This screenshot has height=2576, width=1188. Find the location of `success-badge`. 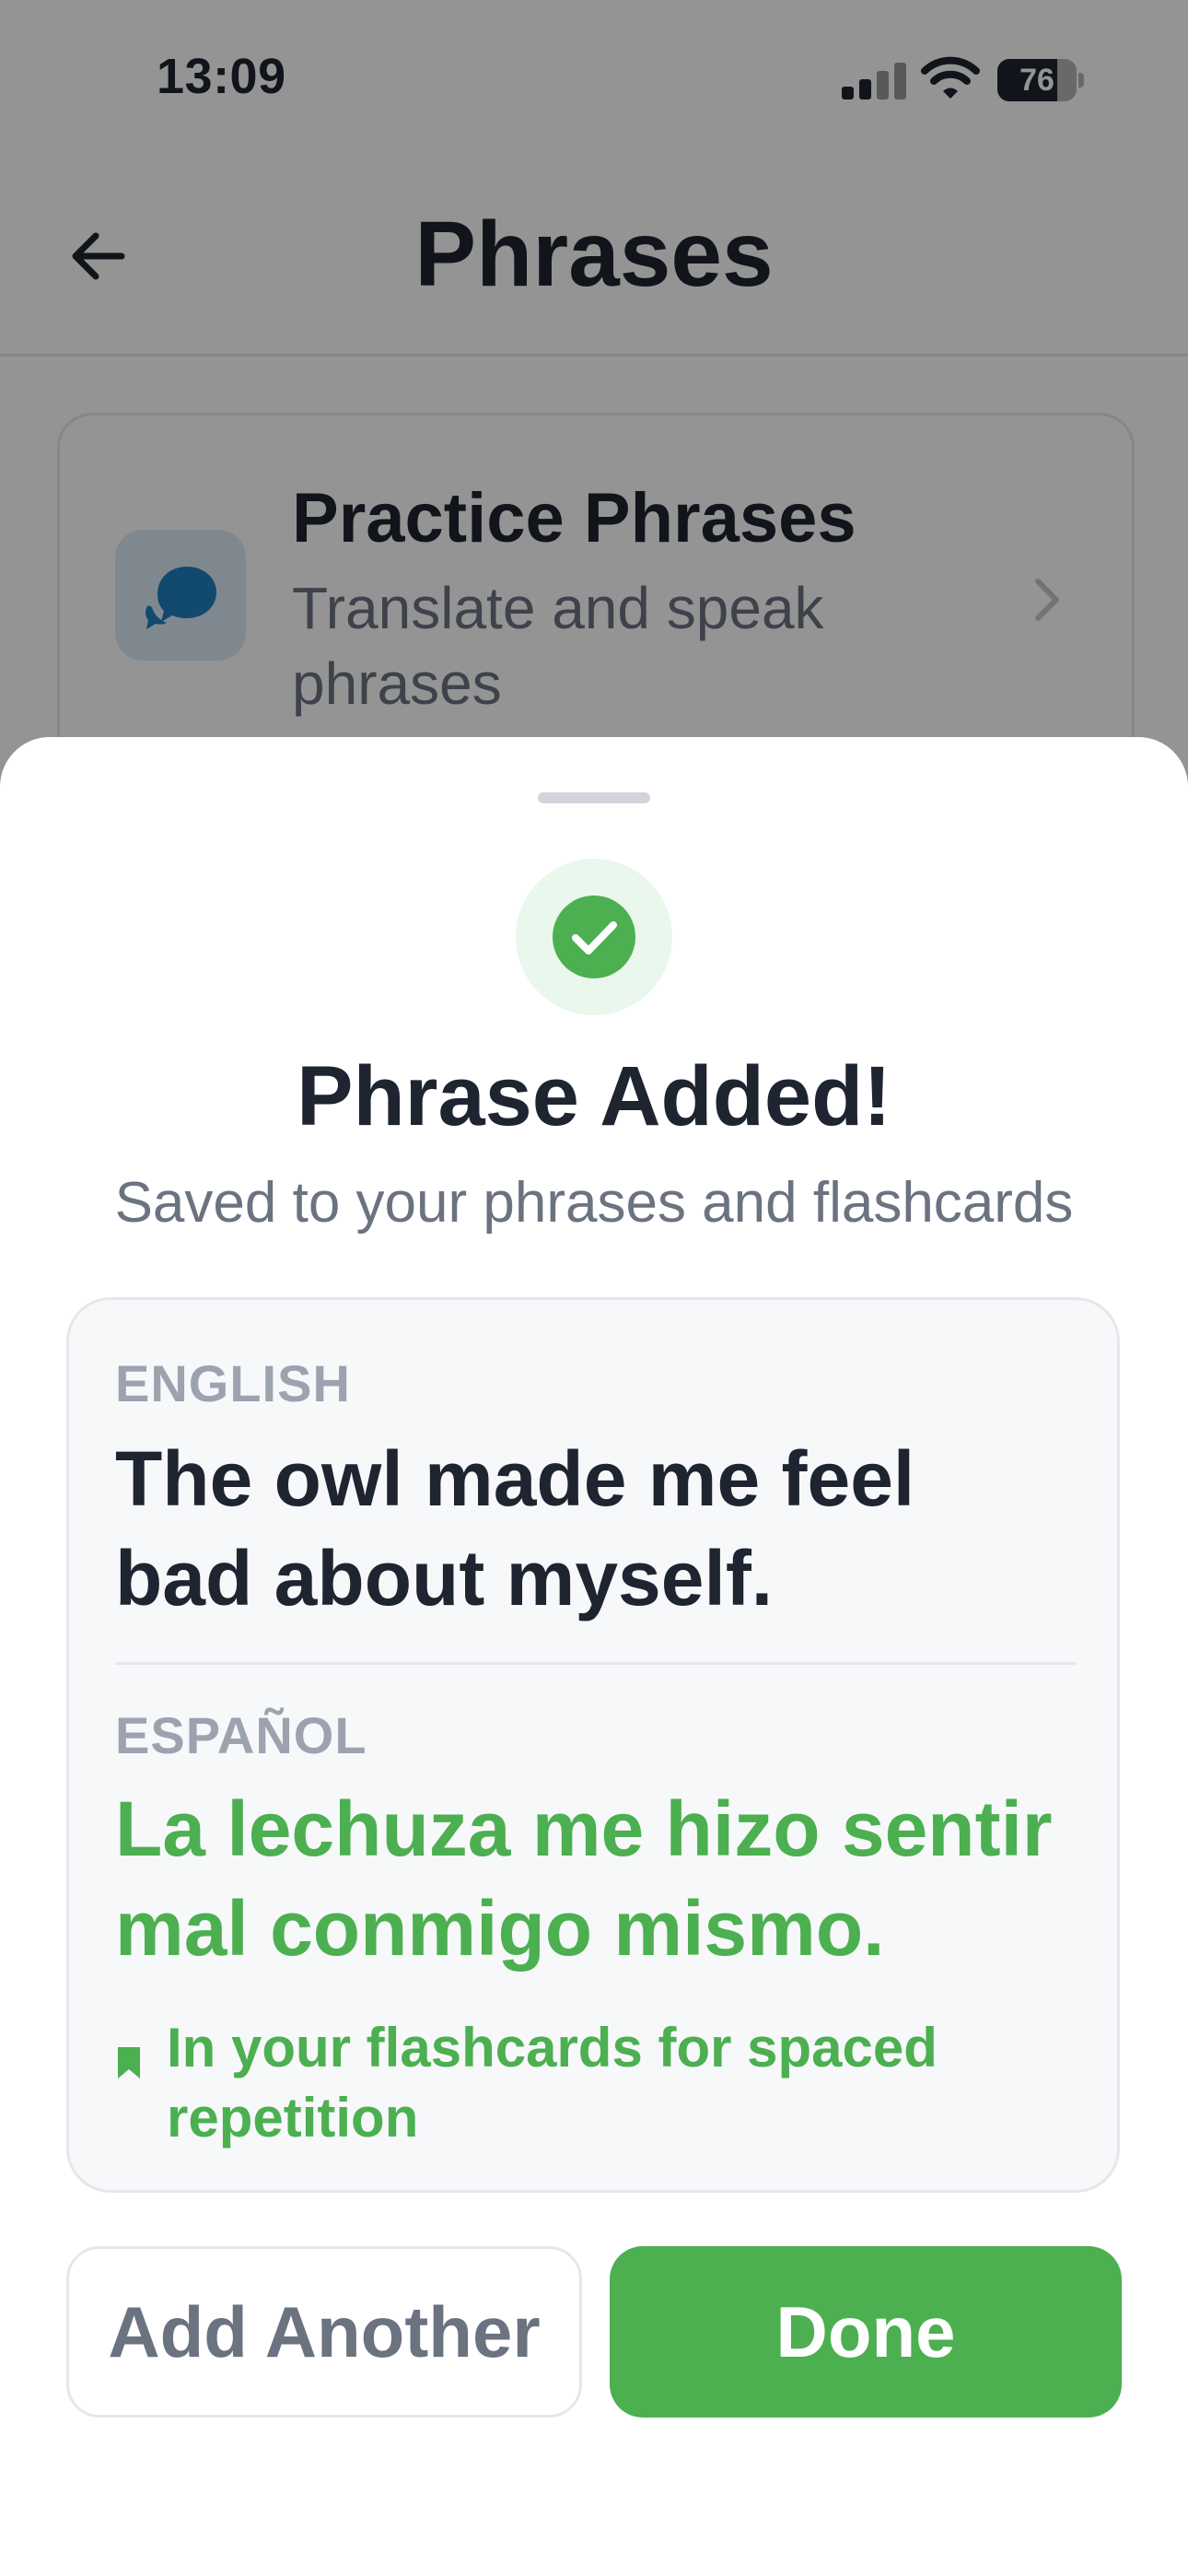

success-badge is located at coordinates (594, 937).